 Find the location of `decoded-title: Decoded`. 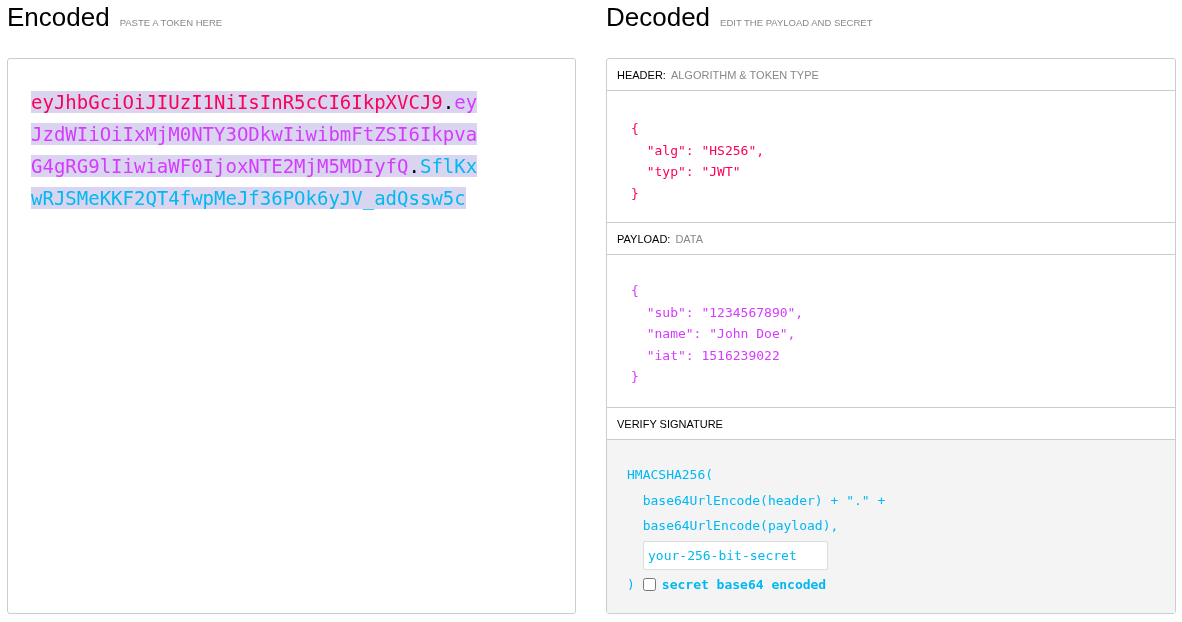

decoded-title: Decoded is located at coordinates (658, 17).